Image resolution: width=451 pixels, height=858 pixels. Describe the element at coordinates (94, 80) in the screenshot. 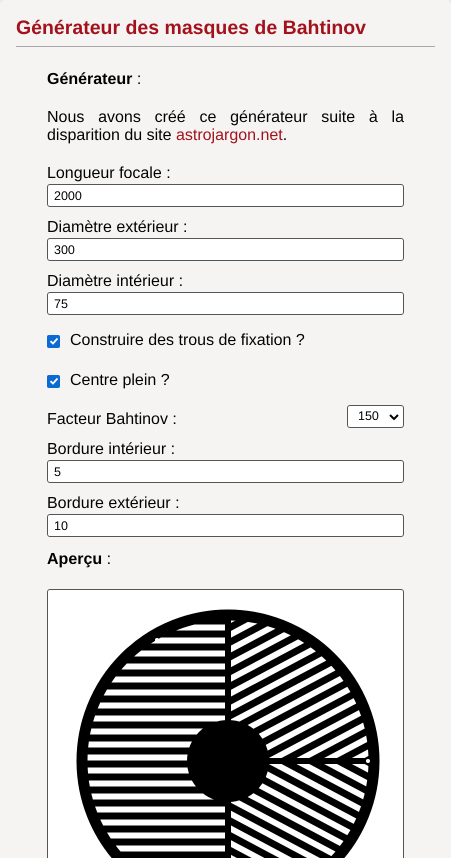

I see `section-label: Générateur :` at that location.